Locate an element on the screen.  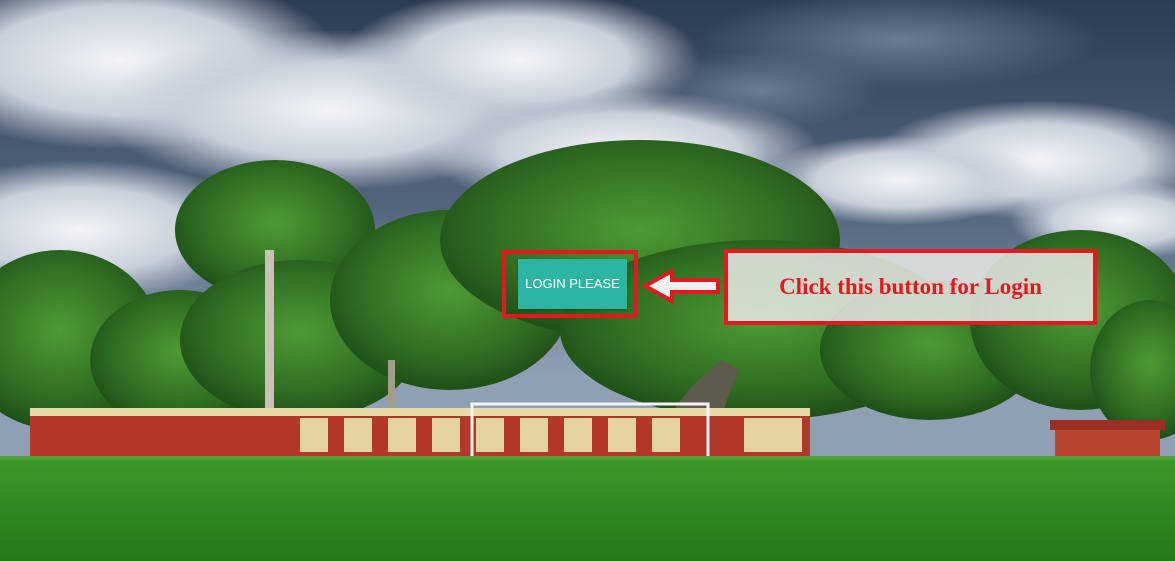
annotation-text: Click this button for Login is located at coordinates (910, 286).